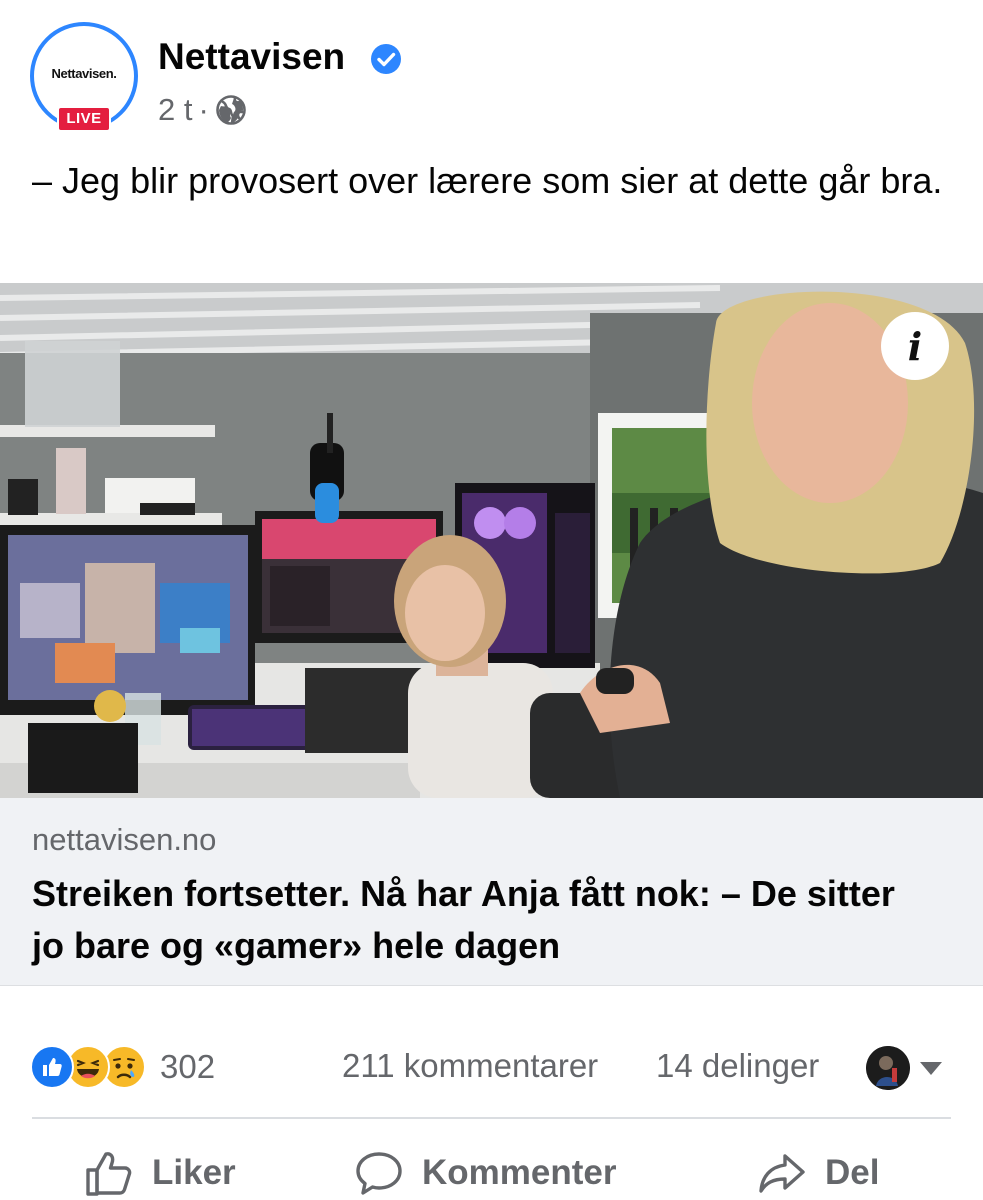 Image resolution: width=983 pixels, height=1200 pixels. What do you see at coordinates (519, 1172) in the screenshot?
I see `comment-label: Kommenter` at bounding box center [519, 1172].